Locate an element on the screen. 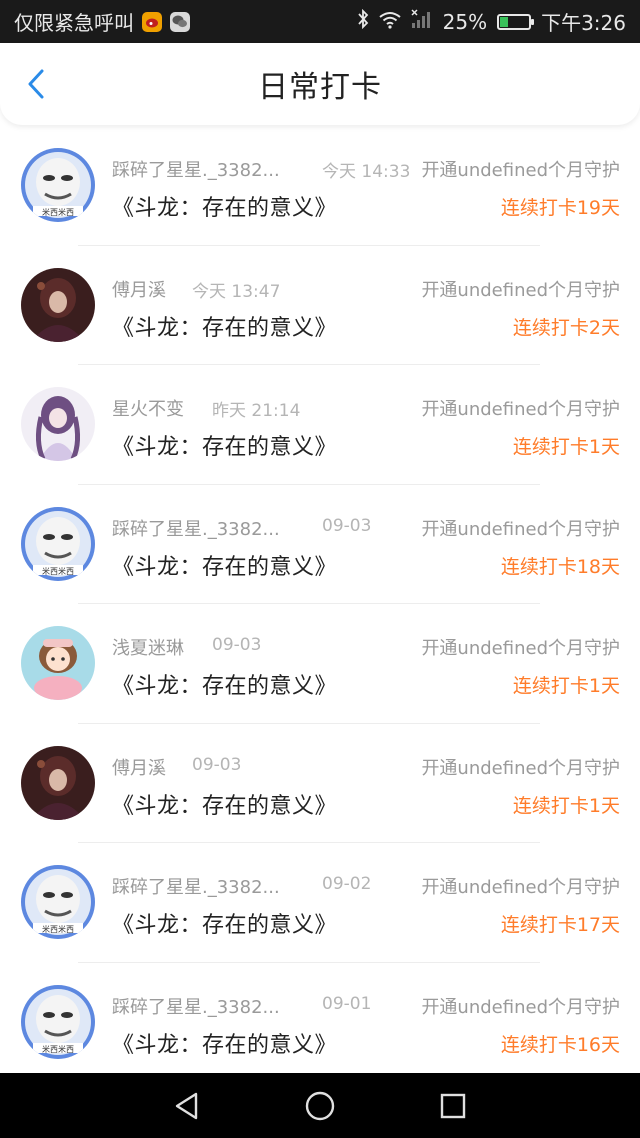 The image size is (640, 1138). triangle-back-icon is located at coordinates (186, 1105).